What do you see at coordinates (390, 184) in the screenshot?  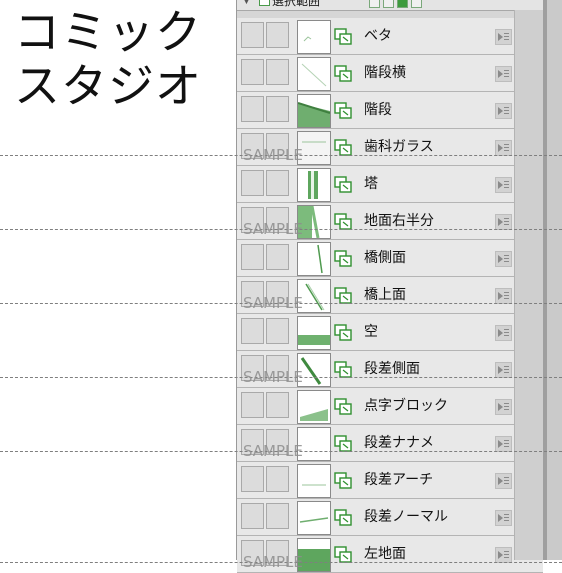 I see `layer-row: 塔` at bounding box center [390, 184].